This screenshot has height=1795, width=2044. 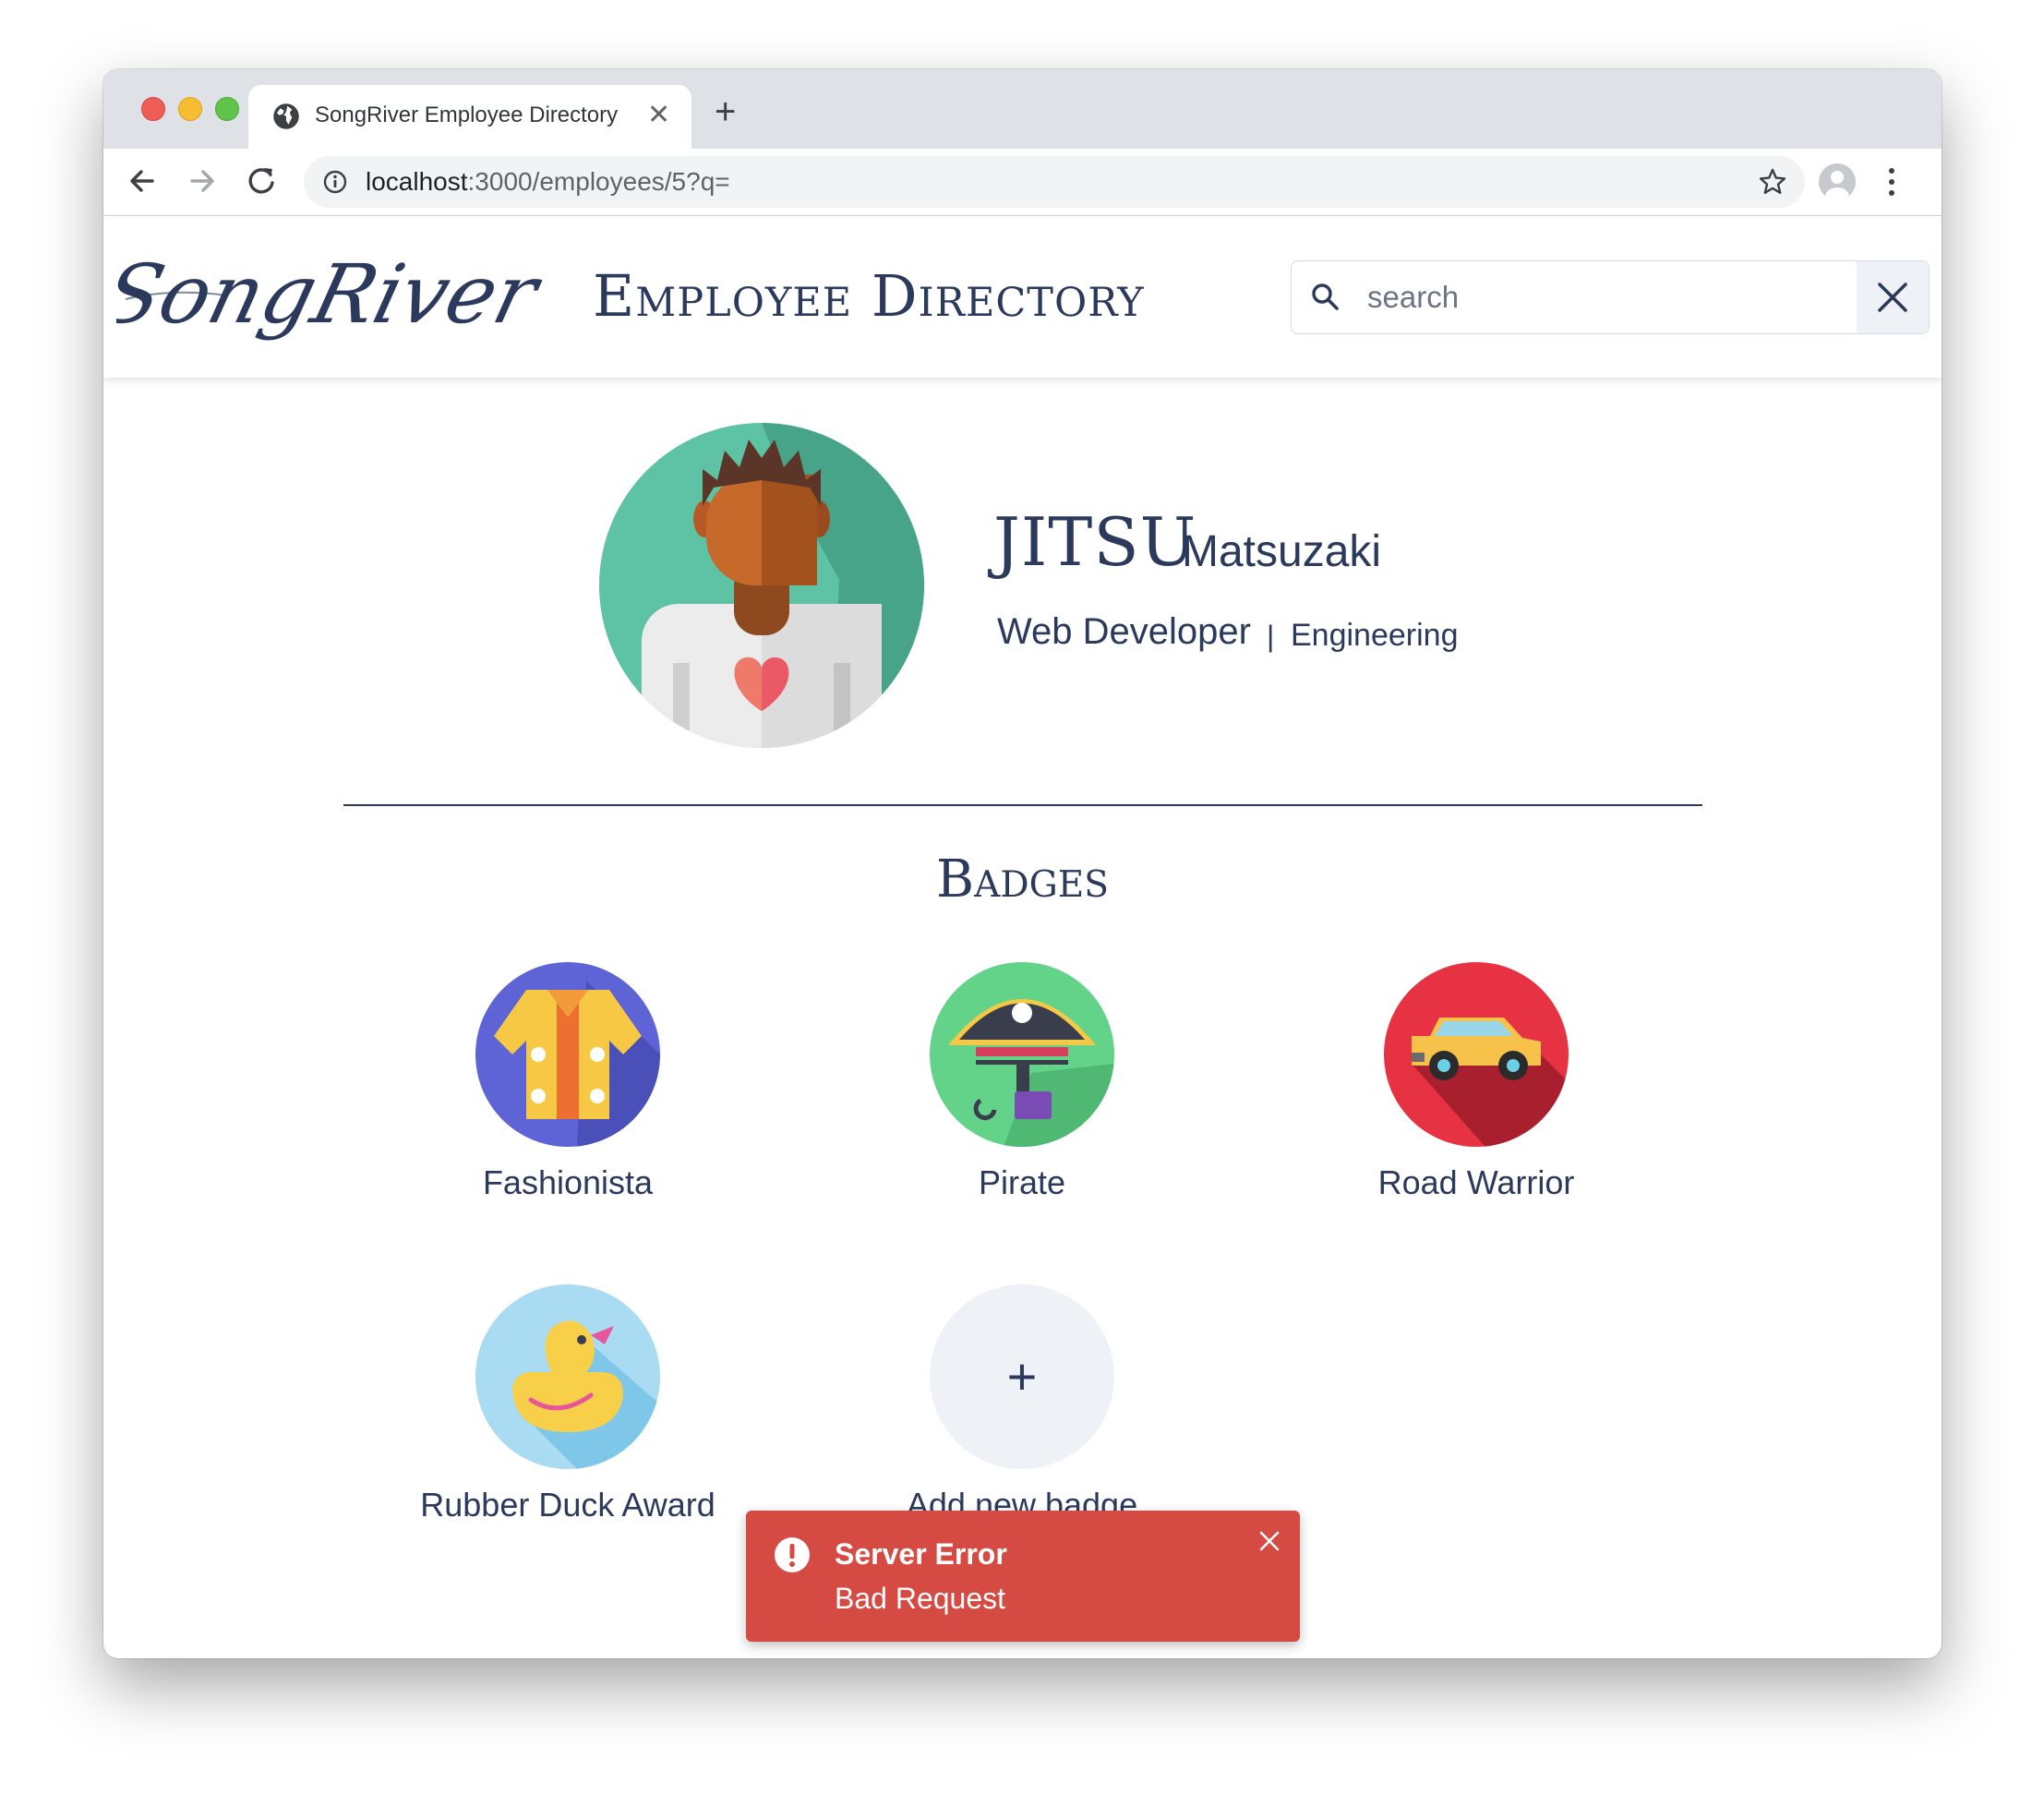 What do you see at coordinates (568, 1182) in the screenshot?
I see `badge-label: Fashionista` at bounding box center [568, 1182].